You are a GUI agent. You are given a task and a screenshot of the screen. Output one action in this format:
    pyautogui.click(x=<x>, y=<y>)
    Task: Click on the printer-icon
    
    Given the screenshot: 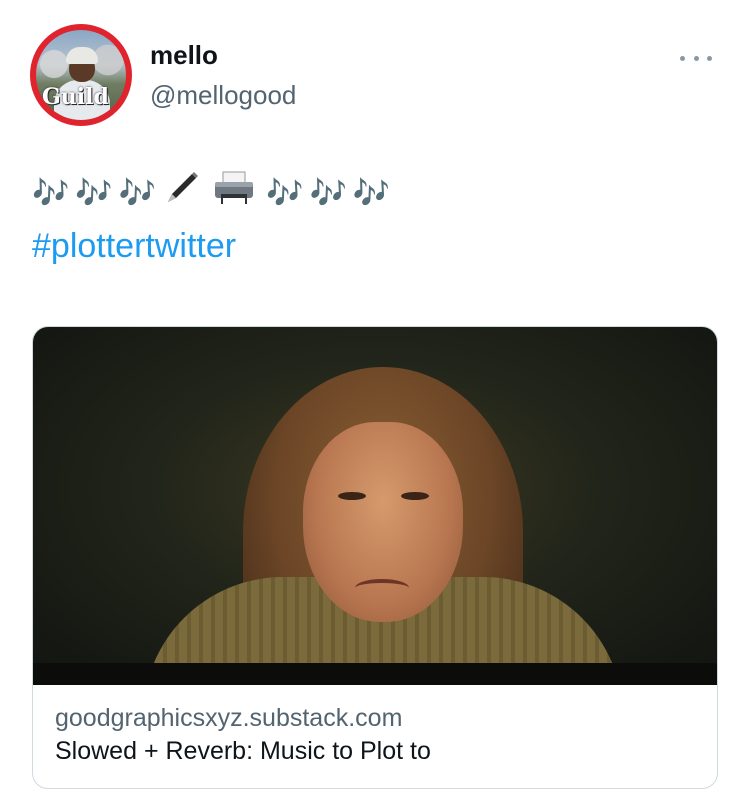 What is the action you would take?
    pyautogui.click(x=234, y=194)
    